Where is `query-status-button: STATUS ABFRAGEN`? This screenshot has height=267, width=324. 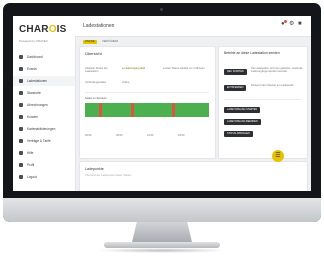 query-status-button: STATUS ABFRAGEN is located at coordinates (238, 134).